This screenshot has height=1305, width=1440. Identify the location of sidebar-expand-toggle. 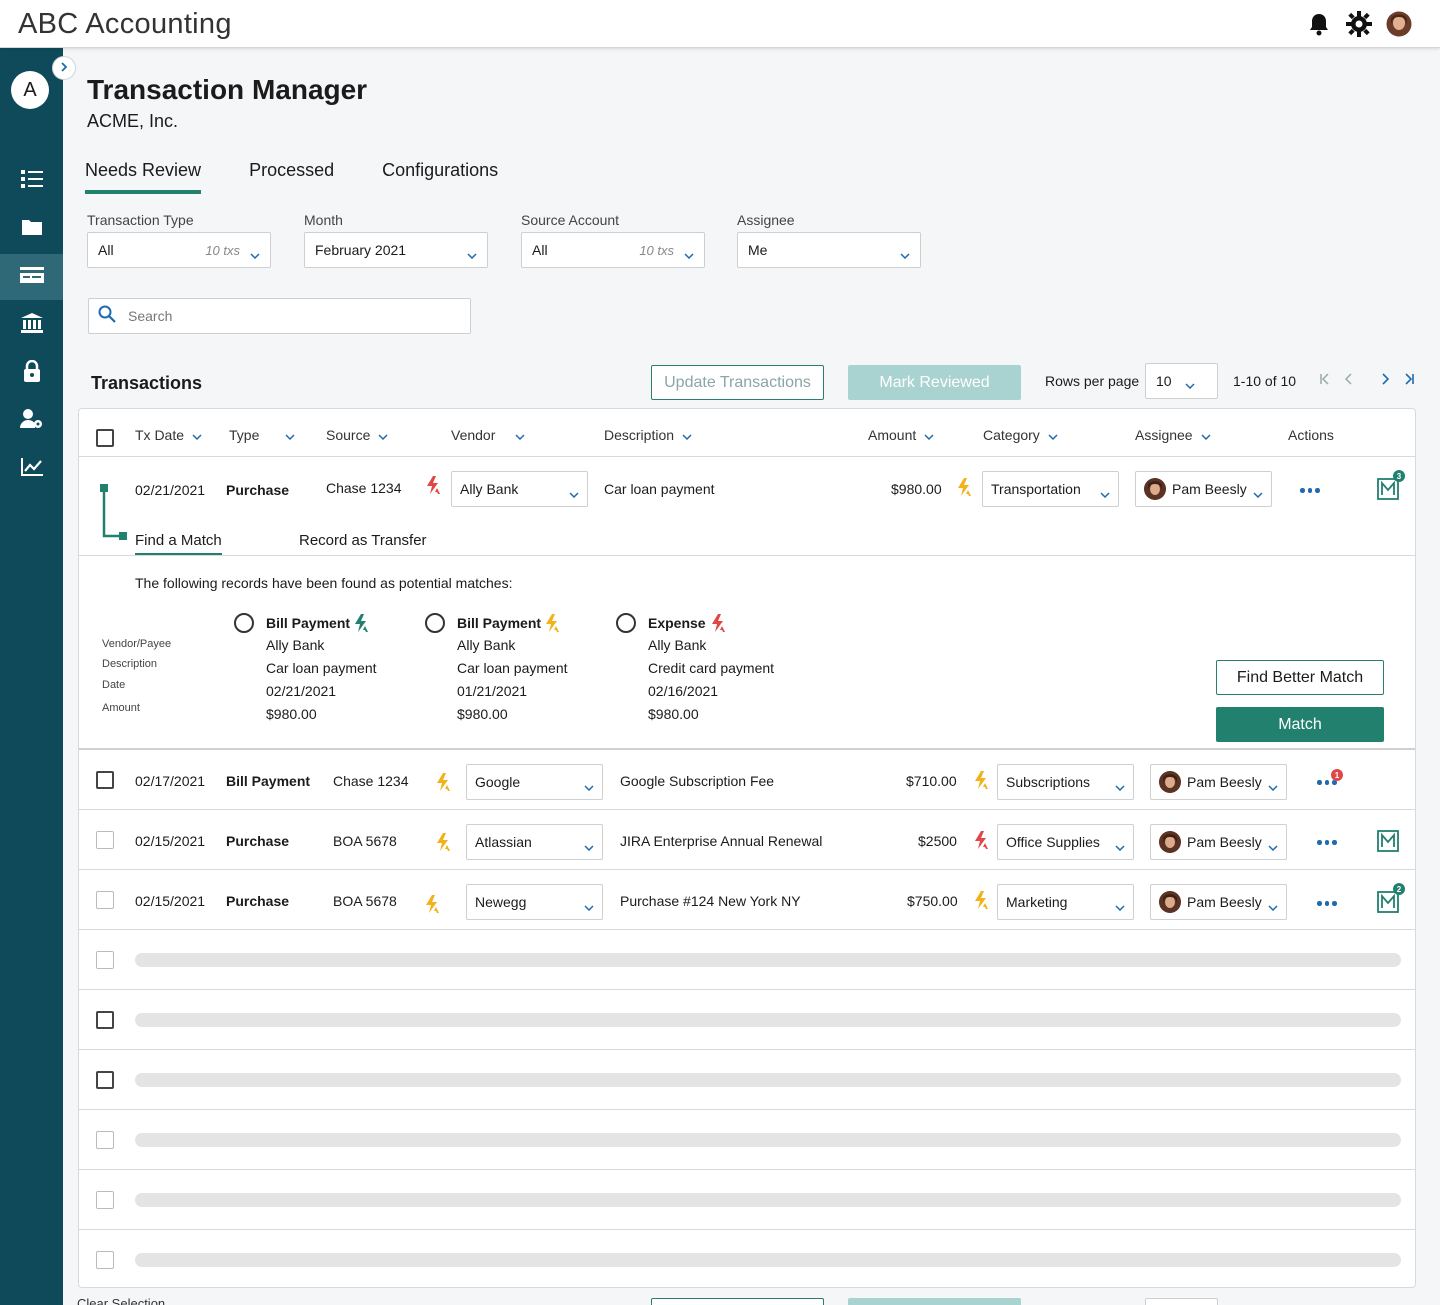
(64, 68).